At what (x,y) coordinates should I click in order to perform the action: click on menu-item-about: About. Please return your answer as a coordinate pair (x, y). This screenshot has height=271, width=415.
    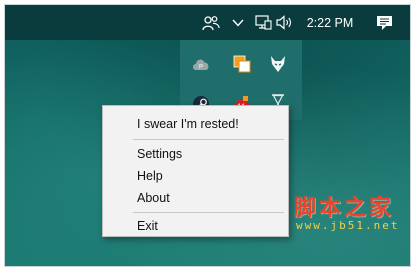
    Looking at the image, I should click on (195, 198).